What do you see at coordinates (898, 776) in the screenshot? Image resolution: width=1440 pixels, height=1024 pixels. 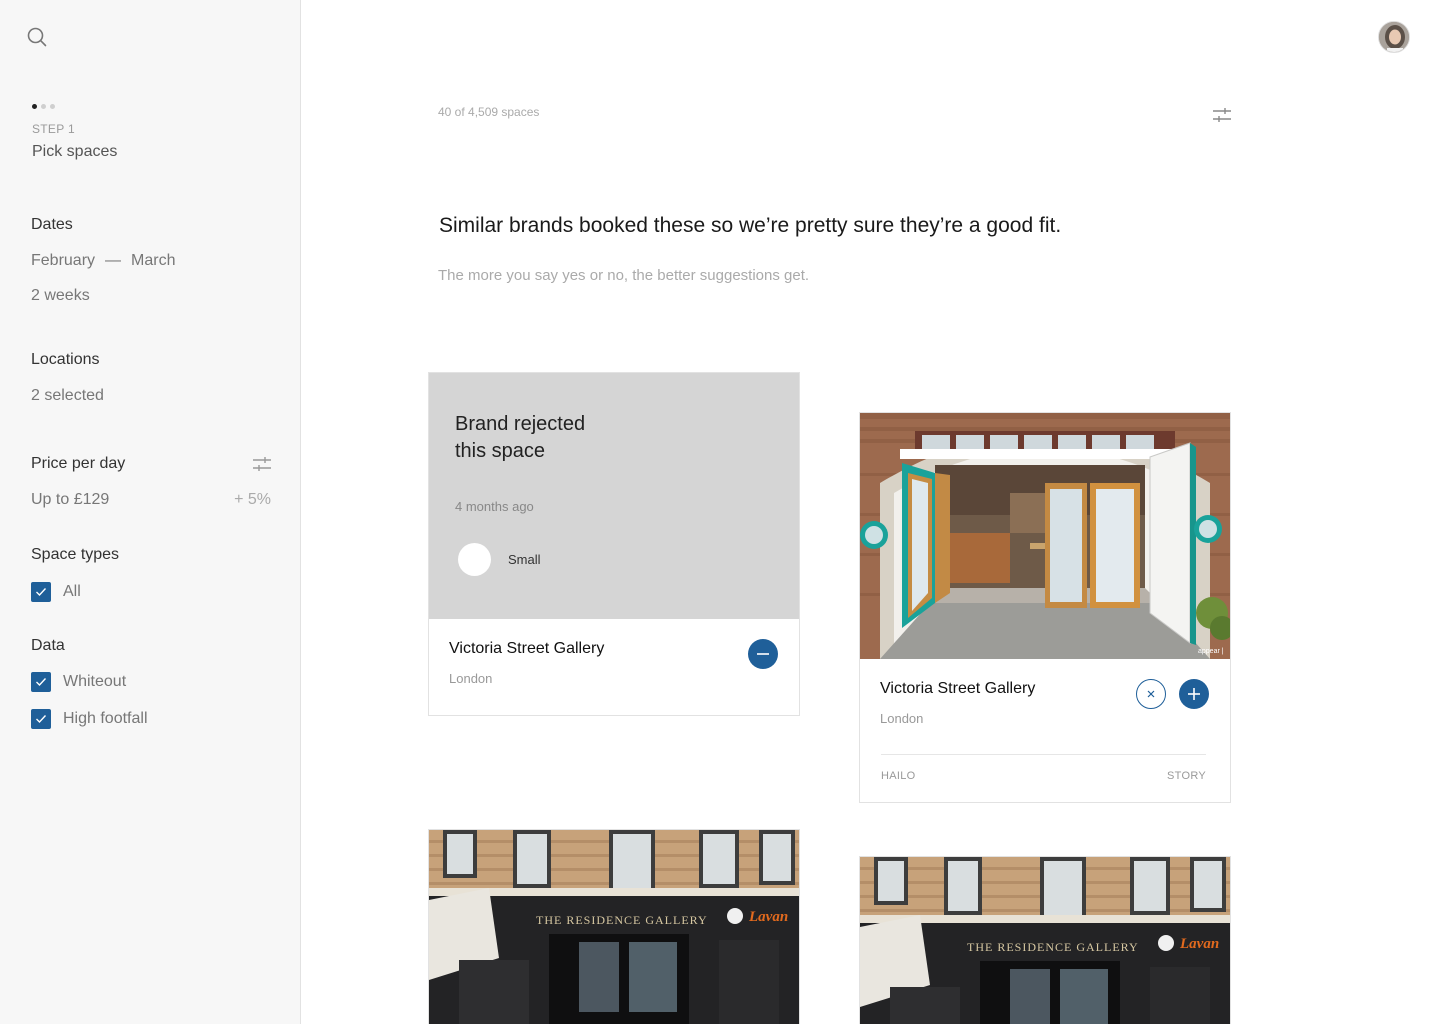 I see `brand-tag: HAILO` at bounding box center [898, 776].